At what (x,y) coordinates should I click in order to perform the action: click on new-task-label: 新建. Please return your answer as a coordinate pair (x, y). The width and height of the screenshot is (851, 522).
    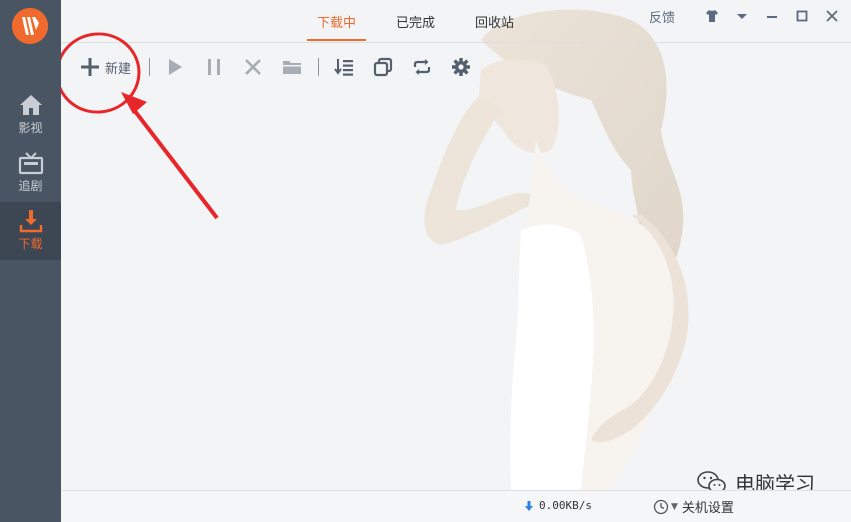
    Looking at the image, I should click on (118, 69).